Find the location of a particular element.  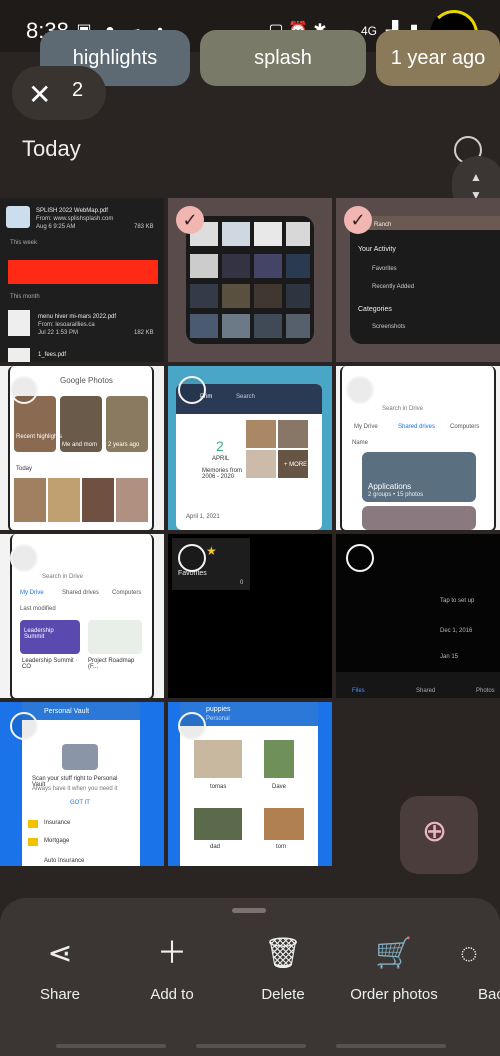

chip-label: splash is located at coordinates (283, 58).